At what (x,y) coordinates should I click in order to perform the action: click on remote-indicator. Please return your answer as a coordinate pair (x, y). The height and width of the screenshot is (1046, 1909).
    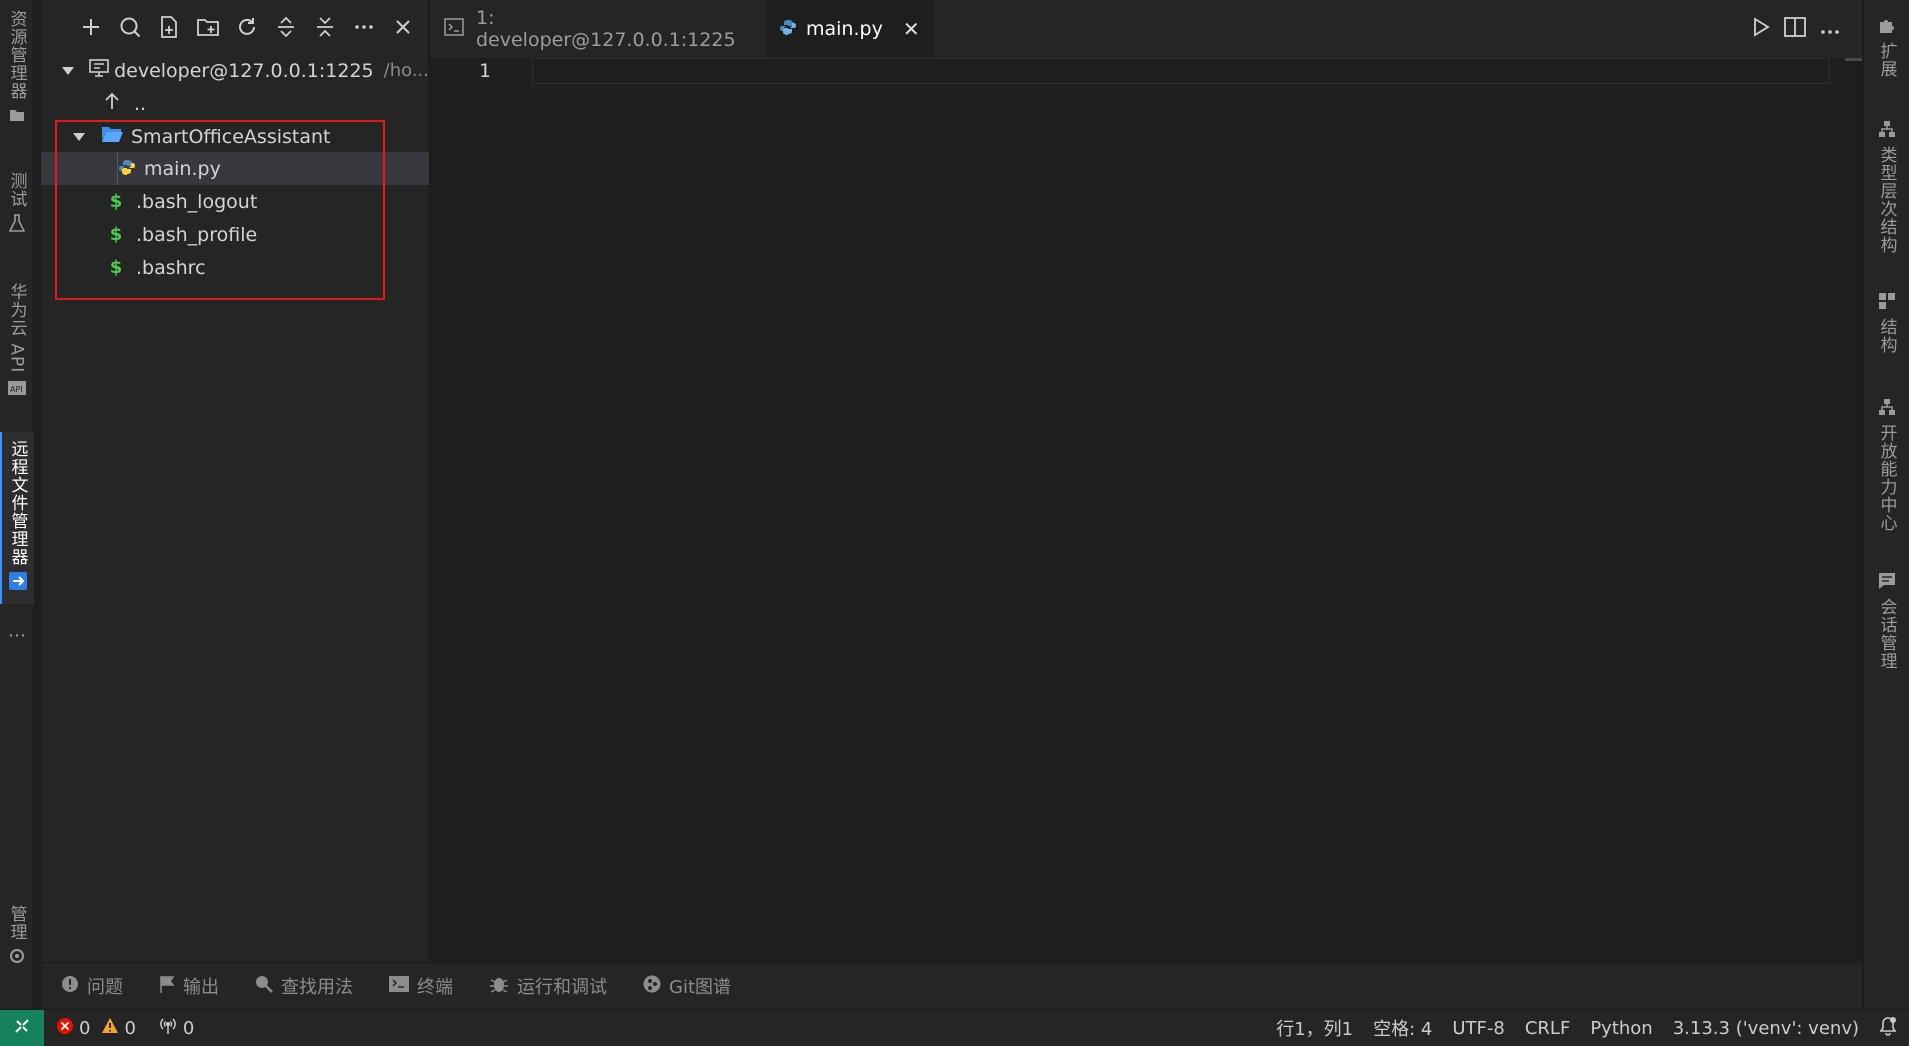
    Looking at the image, I should click on (22, 1027).